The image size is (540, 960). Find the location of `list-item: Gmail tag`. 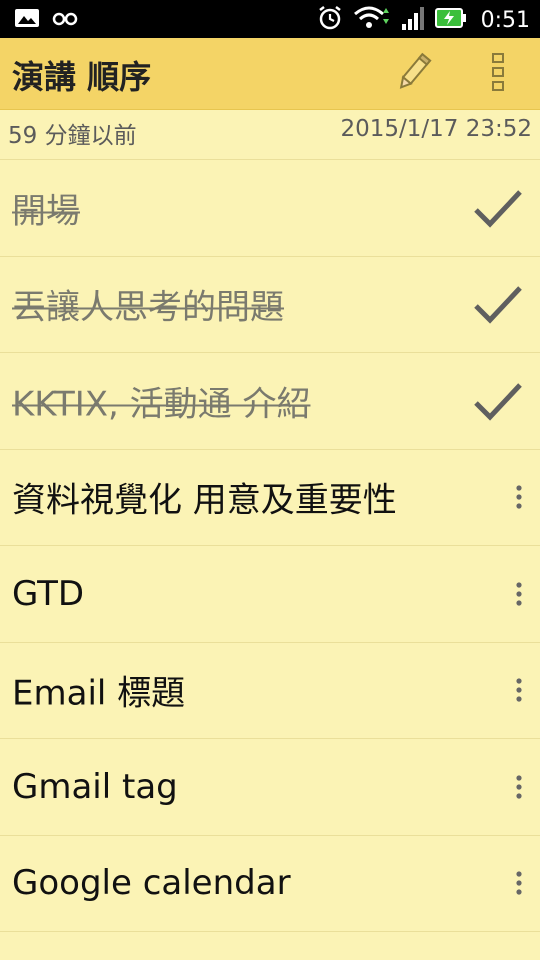

list-item: Gmail tag is located at coordinates (270, 787).